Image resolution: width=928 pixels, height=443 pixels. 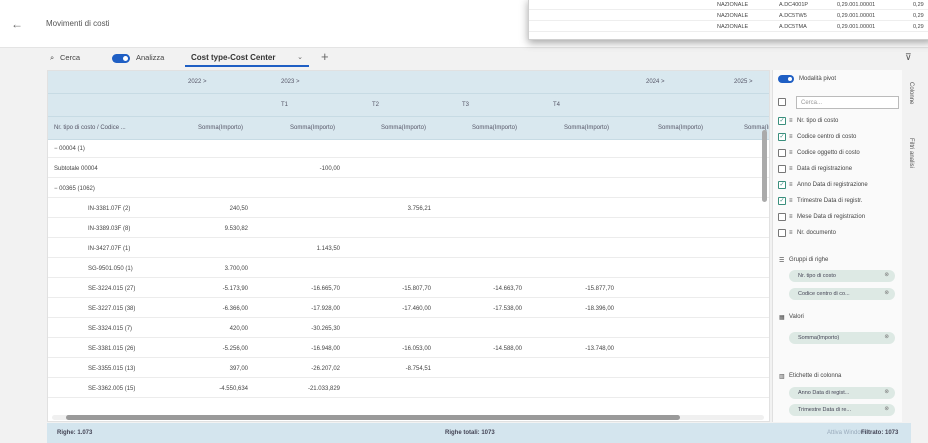 I want to click on table-row: − 00365 (1062), so click(x=408, y=189).